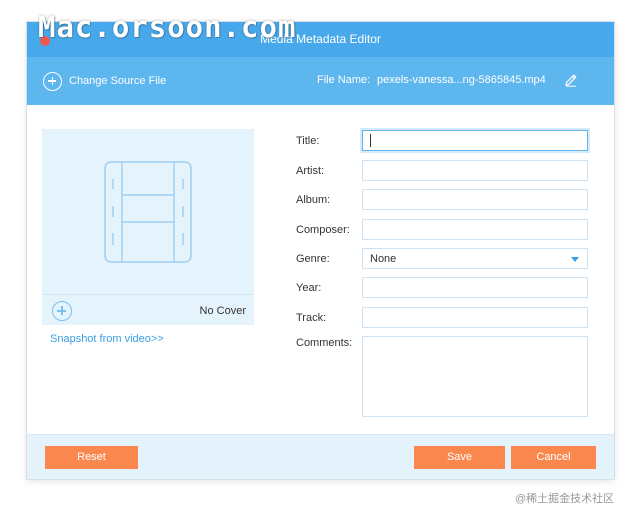  What do you see at coordinates (571, 80) in the screenshot?
I see `pencil-icon` at bounding box center [571, 80].